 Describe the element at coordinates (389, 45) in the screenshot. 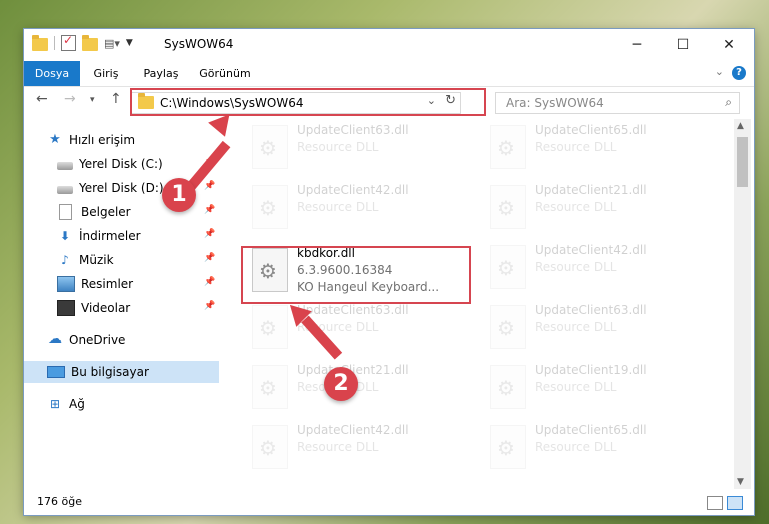

I see `title-bar: ▤▾ ▼ SysWOW64 ─ ☐ ✕` at that location.